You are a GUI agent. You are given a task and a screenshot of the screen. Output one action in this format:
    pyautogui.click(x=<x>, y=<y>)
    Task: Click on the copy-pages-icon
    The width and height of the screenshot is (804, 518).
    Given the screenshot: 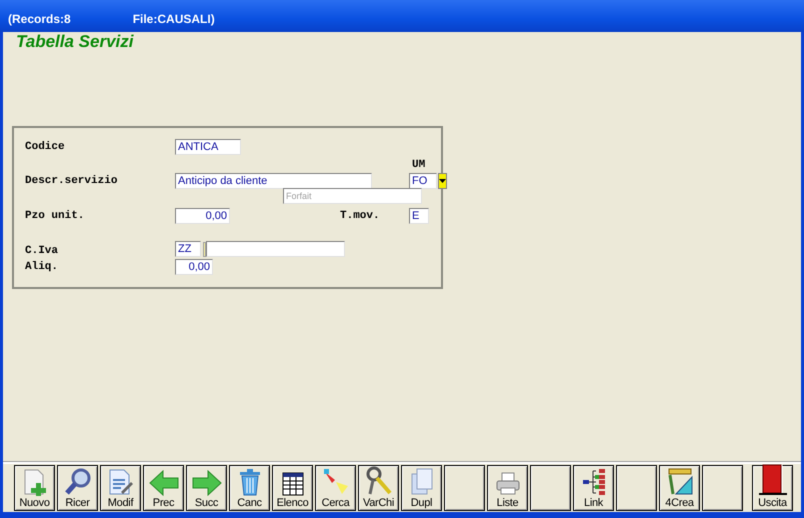 What is the action you would take?
    pyautogui.click(x=422, y=482)
    